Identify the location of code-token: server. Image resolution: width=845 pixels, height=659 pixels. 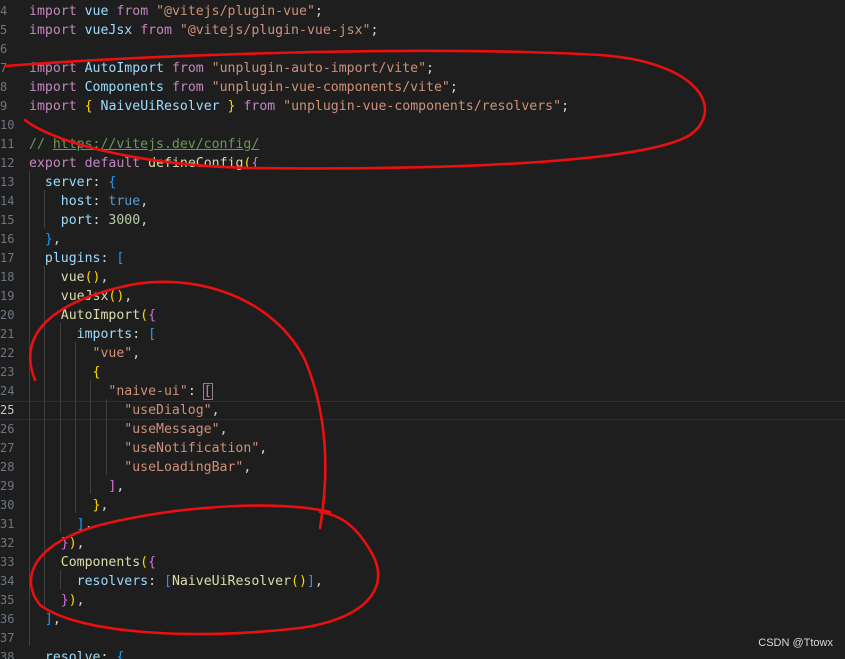
(68, 182).